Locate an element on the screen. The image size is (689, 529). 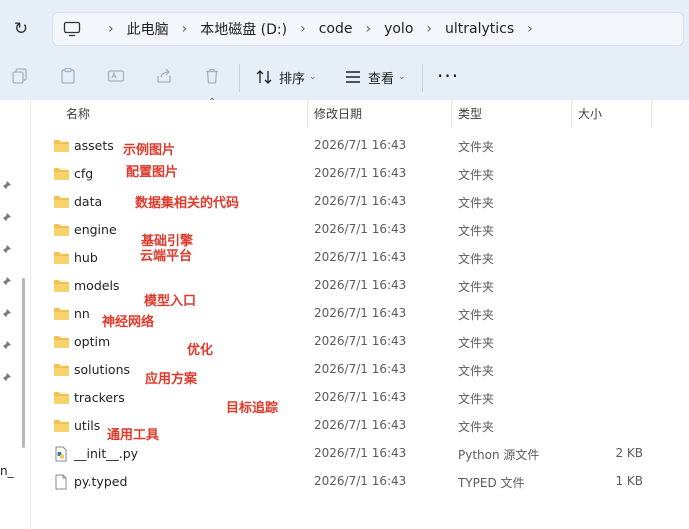
file-row: trackers 2026/7/1 16:43 文件夹 is located at coordinates (360, 398).